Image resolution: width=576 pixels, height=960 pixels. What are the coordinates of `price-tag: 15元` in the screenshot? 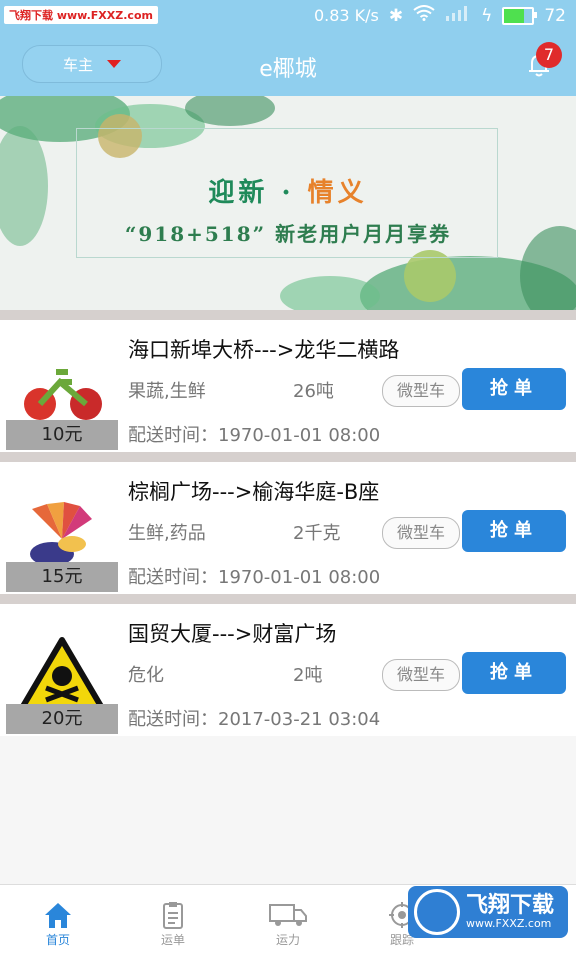 It's located at (62, 577).